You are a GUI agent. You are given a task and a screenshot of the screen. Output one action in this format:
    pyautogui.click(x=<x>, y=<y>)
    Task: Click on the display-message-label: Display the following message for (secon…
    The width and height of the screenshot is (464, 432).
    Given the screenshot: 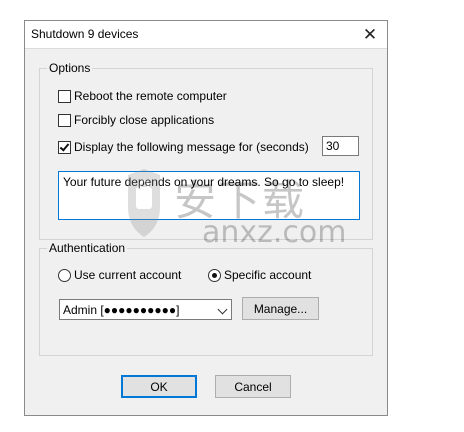 What is the action you would take?
    pyautogui.click(x=191, y=147)
    